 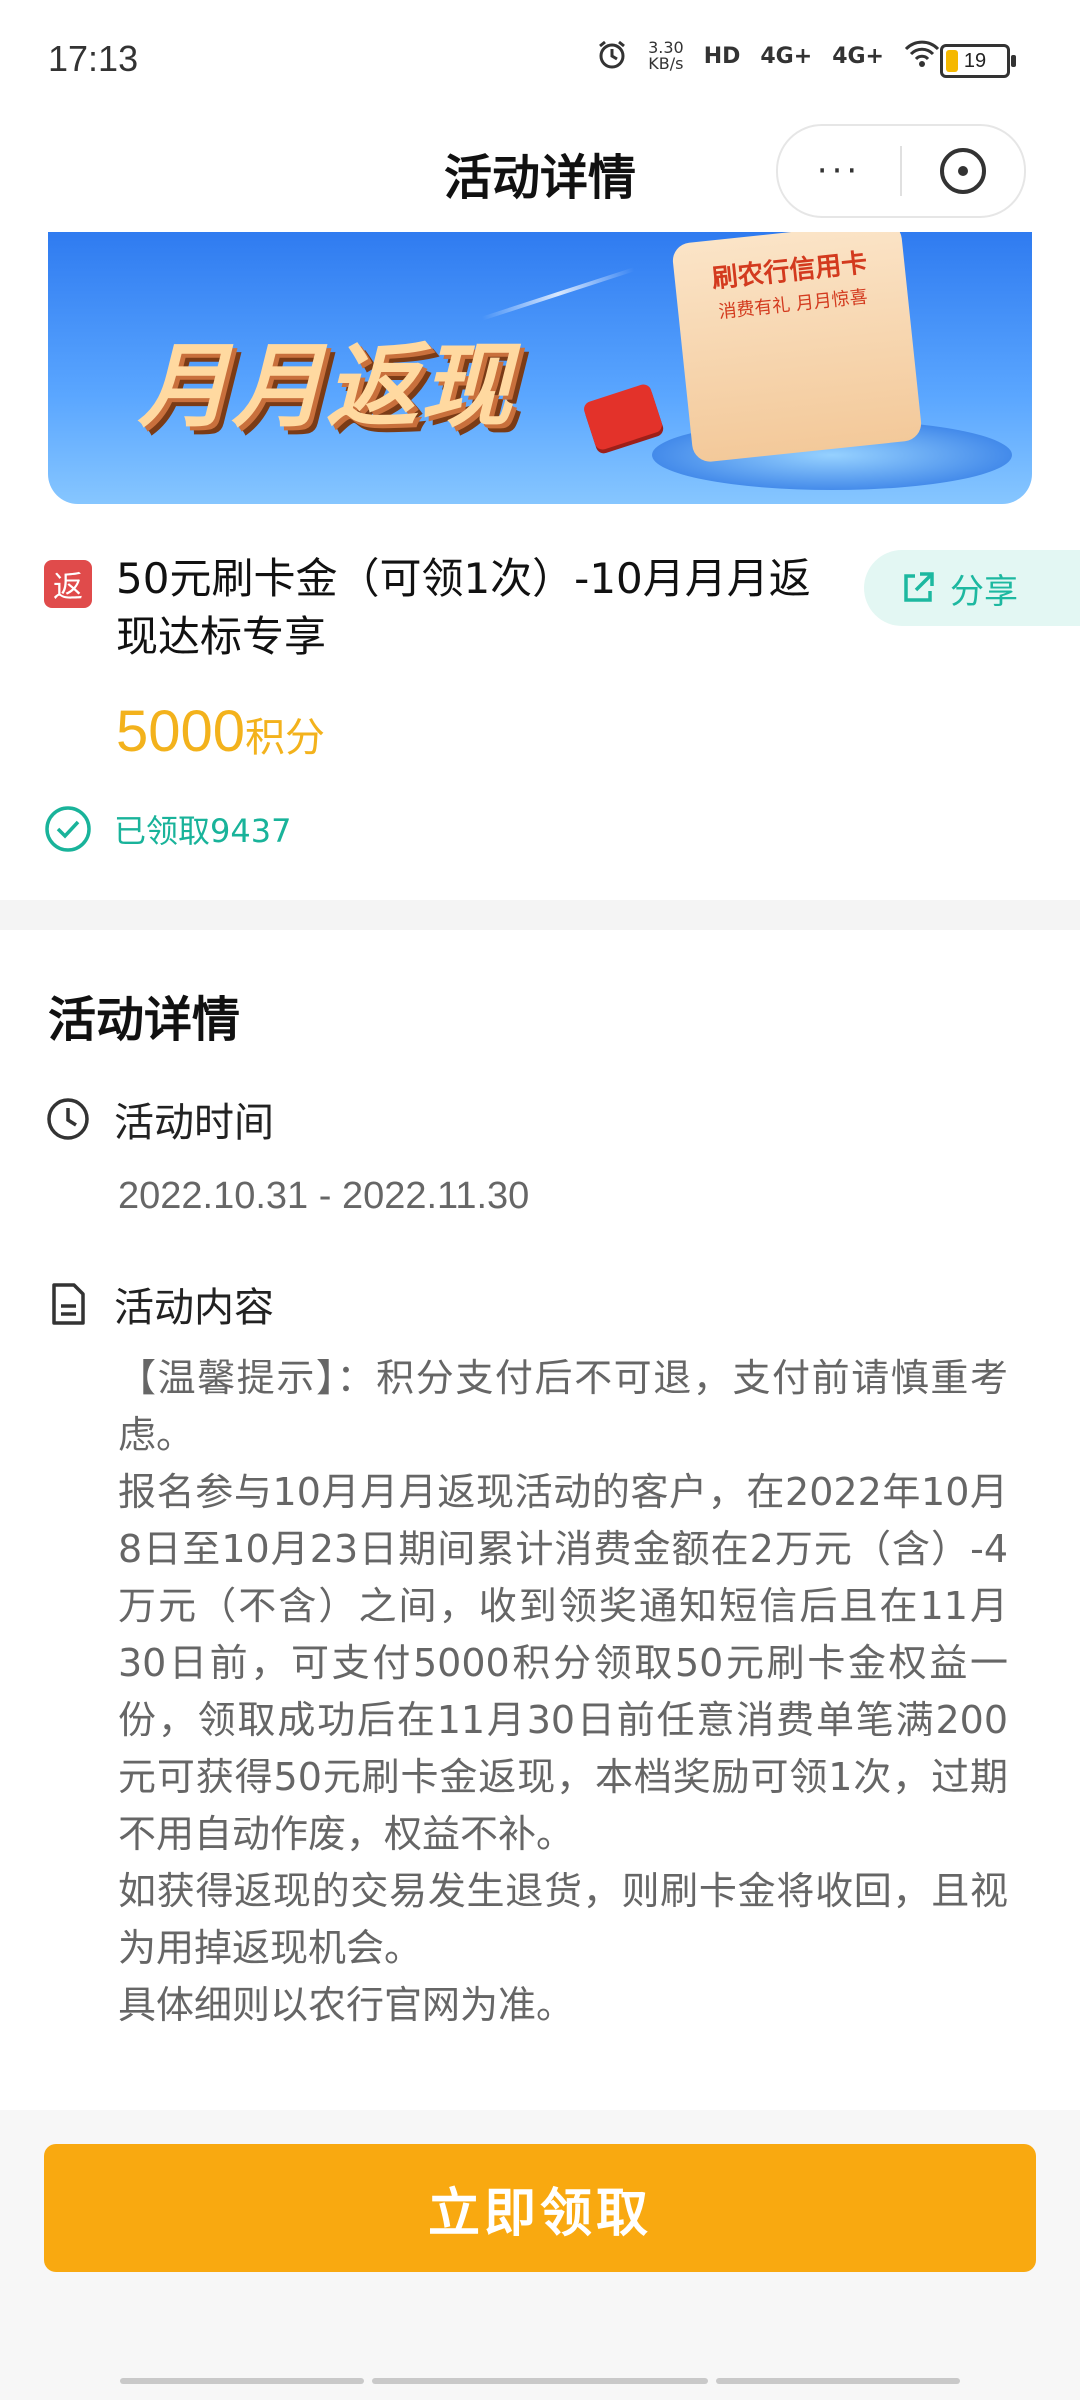 I want to click on claimed-count: 已领取9437, so click(x=167, y=829).